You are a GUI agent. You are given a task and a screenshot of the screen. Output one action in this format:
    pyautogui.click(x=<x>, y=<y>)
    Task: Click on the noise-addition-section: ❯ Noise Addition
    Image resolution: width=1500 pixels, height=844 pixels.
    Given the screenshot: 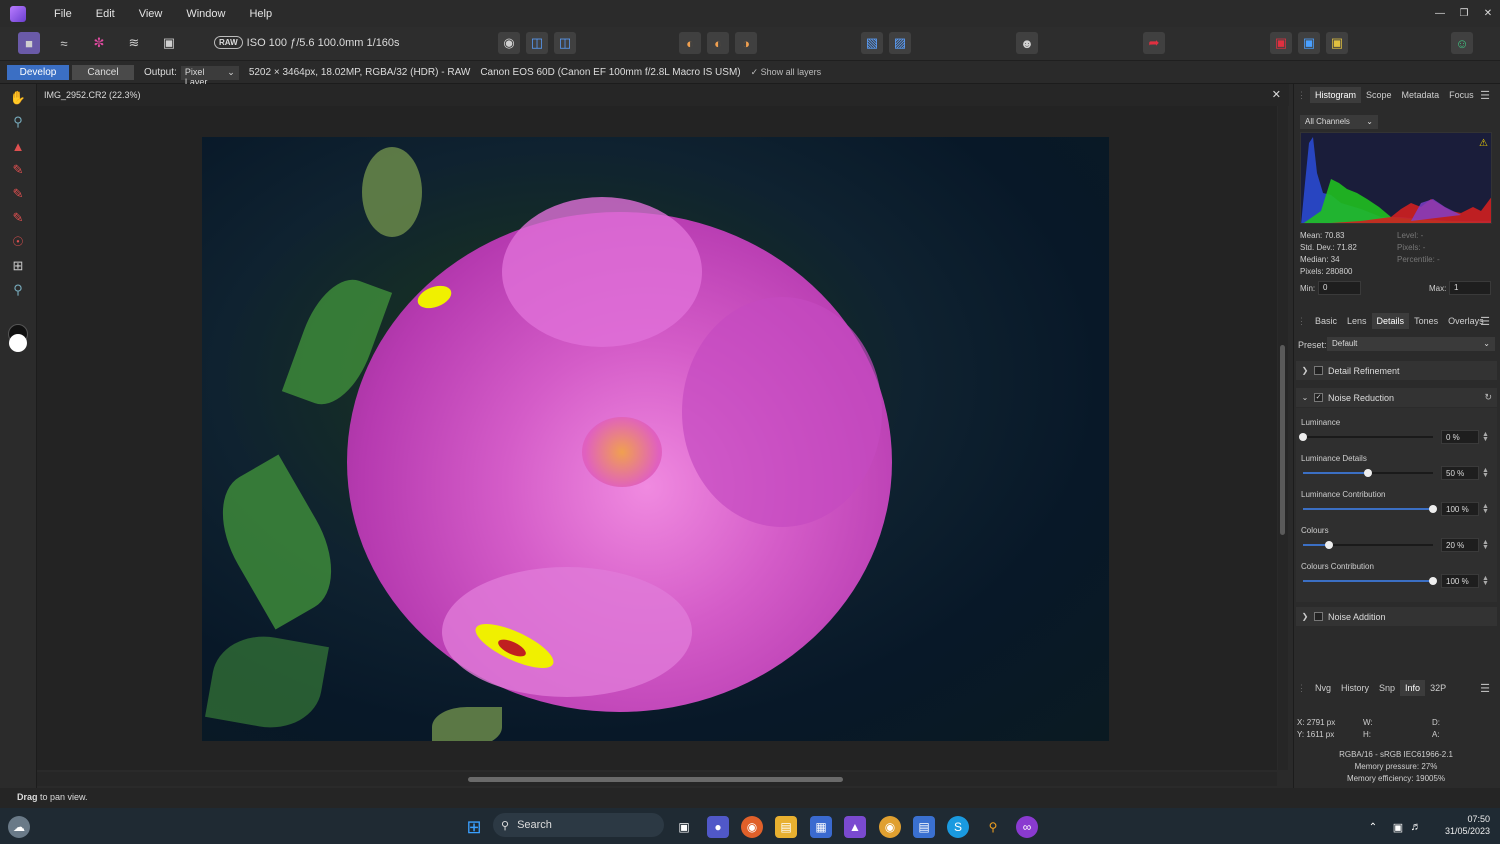 What is the action you would take?
    pyautogui.click(x=1396, y=616)
    